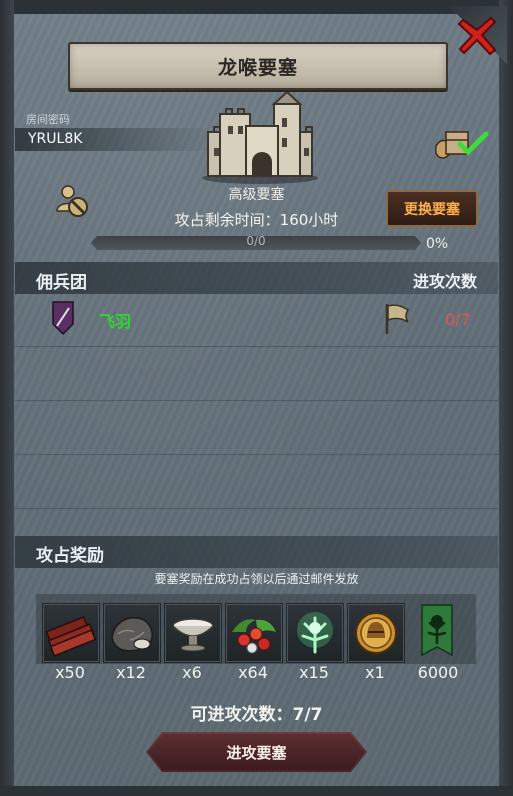 This screenshot has height=796, width=513. What do you see at coordinates (131, 672) in the screenshot?
I see `reward-qty: x12` at bounding box center [131, 672].